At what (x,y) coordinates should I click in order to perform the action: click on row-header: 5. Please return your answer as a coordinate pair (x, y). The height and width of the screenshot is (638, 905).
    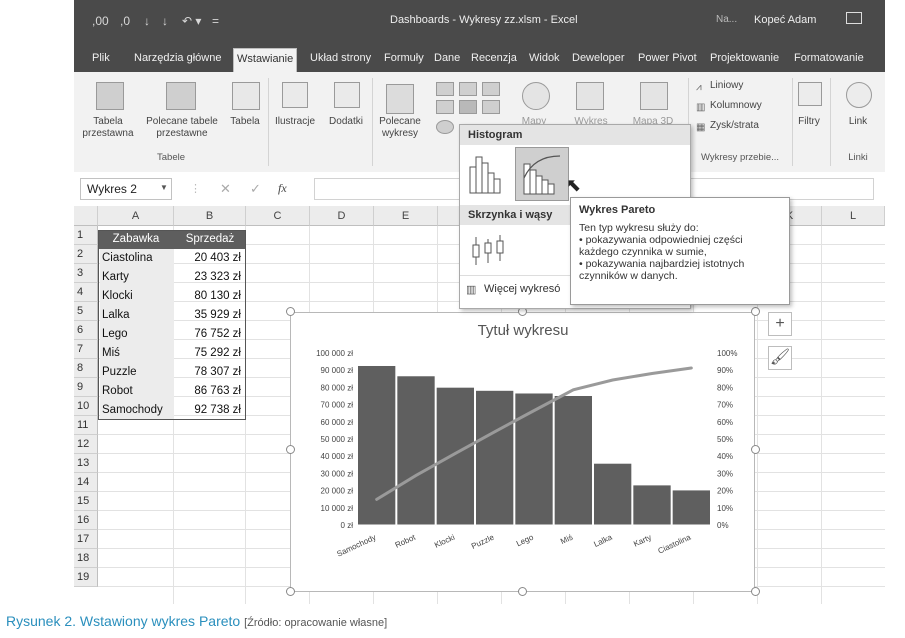
    Looking at the image, I should click on (86, 311).